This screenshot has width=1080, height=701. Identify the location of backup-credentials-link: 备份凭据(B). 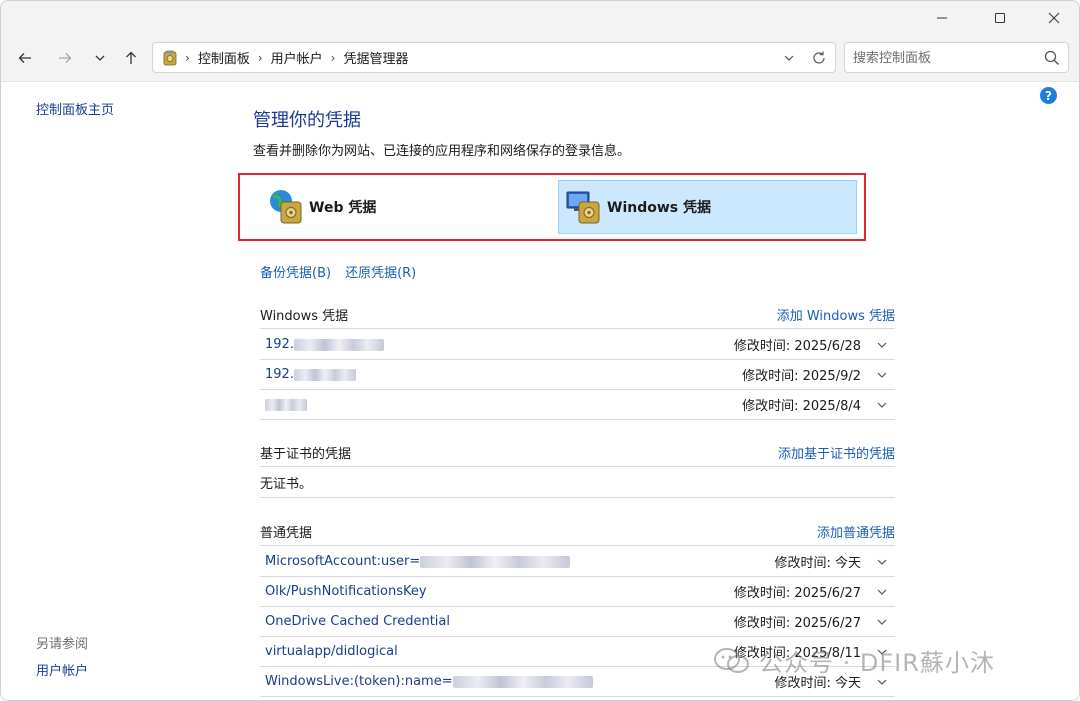
(295, 271).